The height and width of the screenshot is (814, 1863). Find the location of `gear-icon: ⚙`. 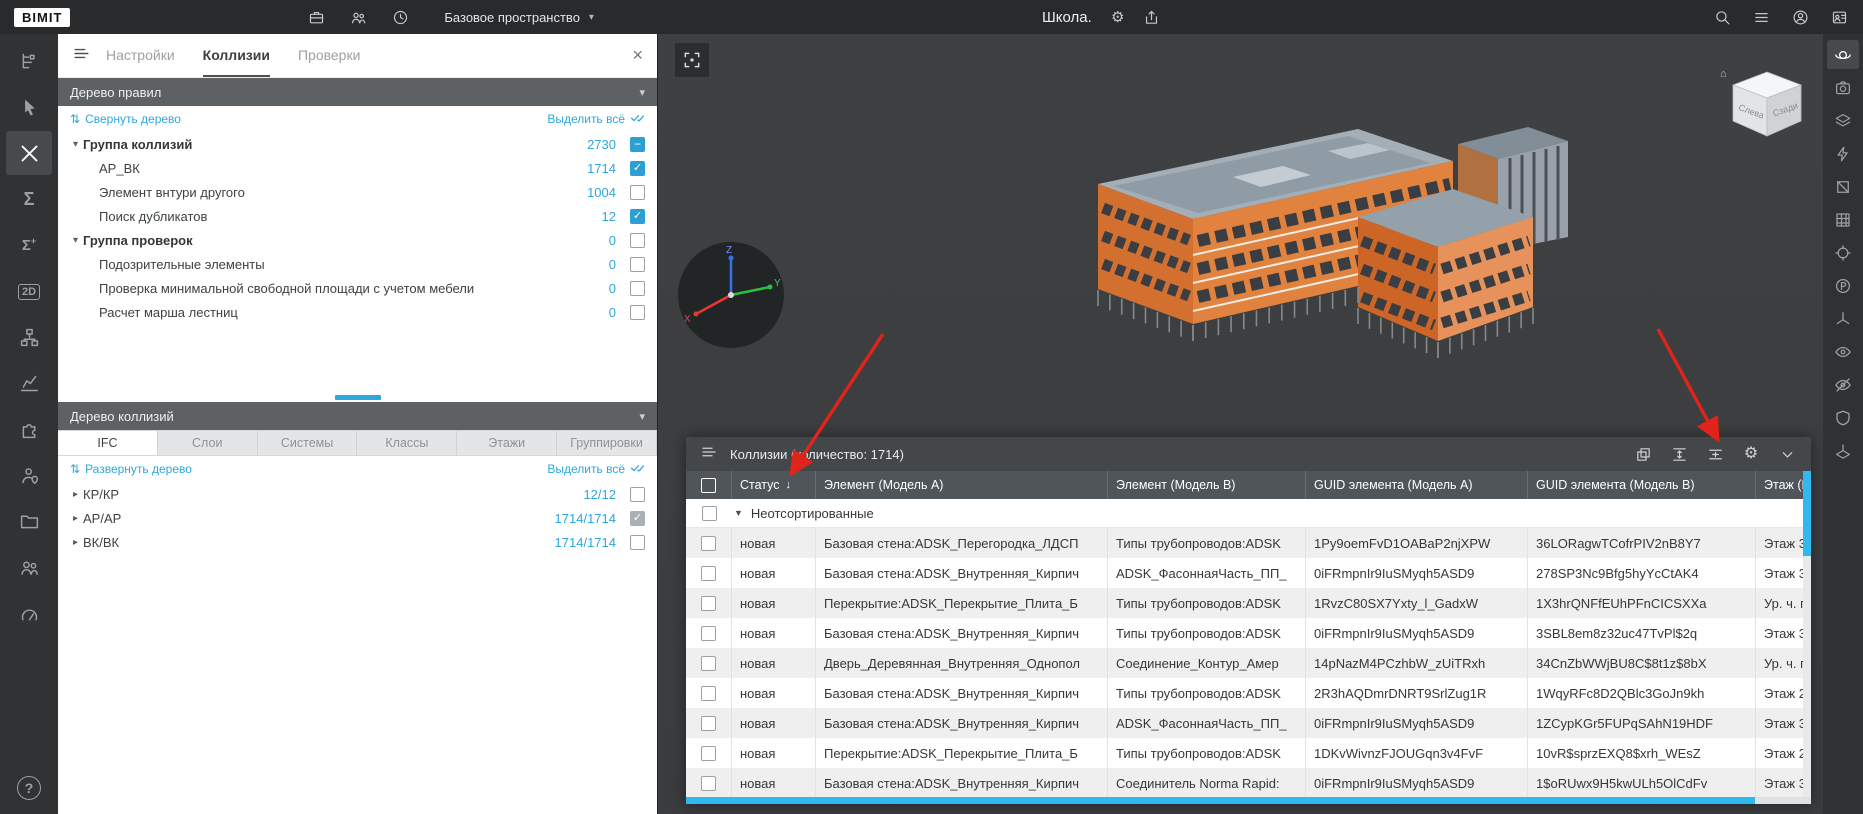

gear-icon: ⚙ is located at coordinates (1751, 454).